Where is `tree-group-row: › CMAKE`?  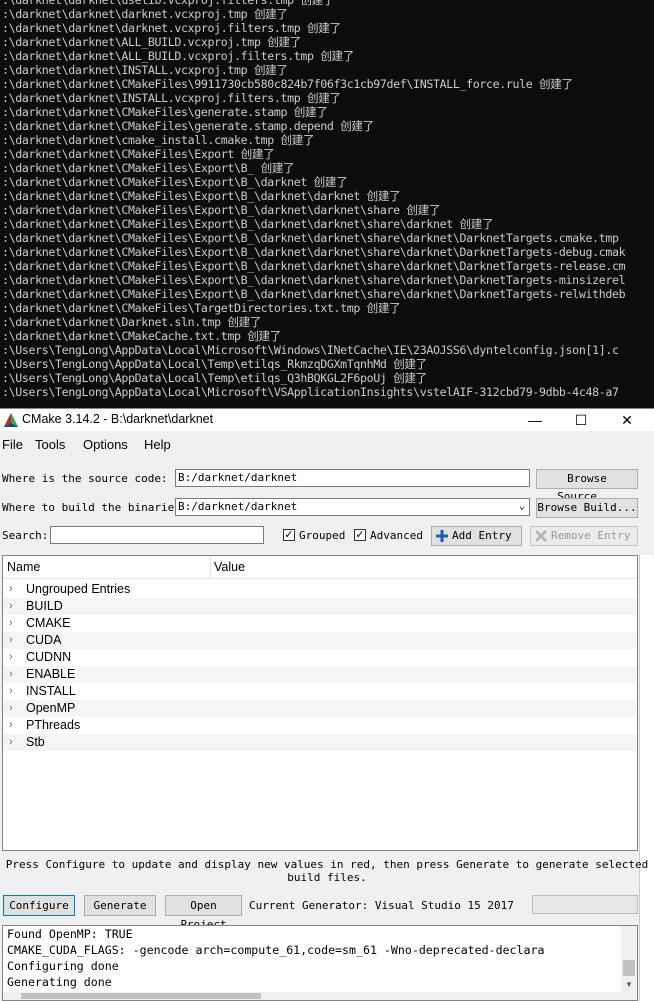 tree-group-row: › CMAKE is located at coordinates (320, 623).